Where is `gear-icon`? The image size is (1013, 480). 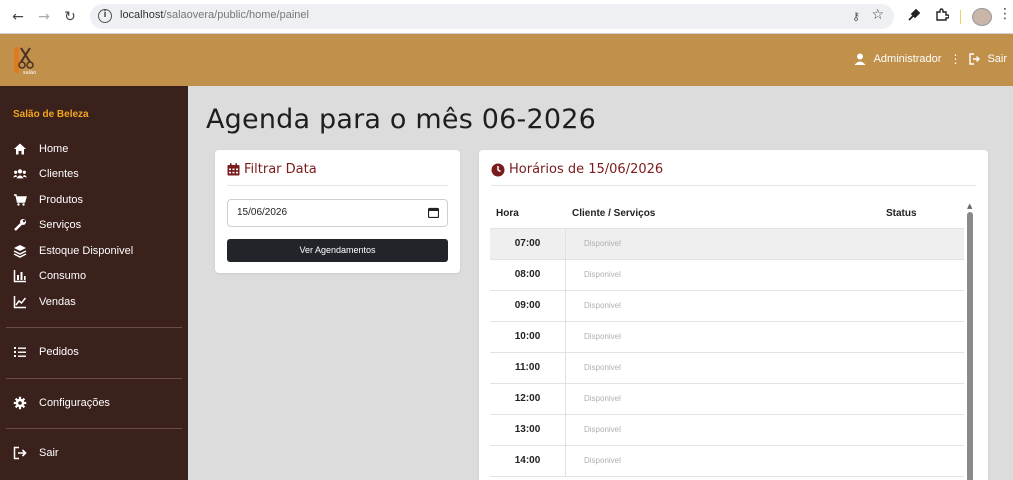
gear-icon is located at coordinates (20, 403).